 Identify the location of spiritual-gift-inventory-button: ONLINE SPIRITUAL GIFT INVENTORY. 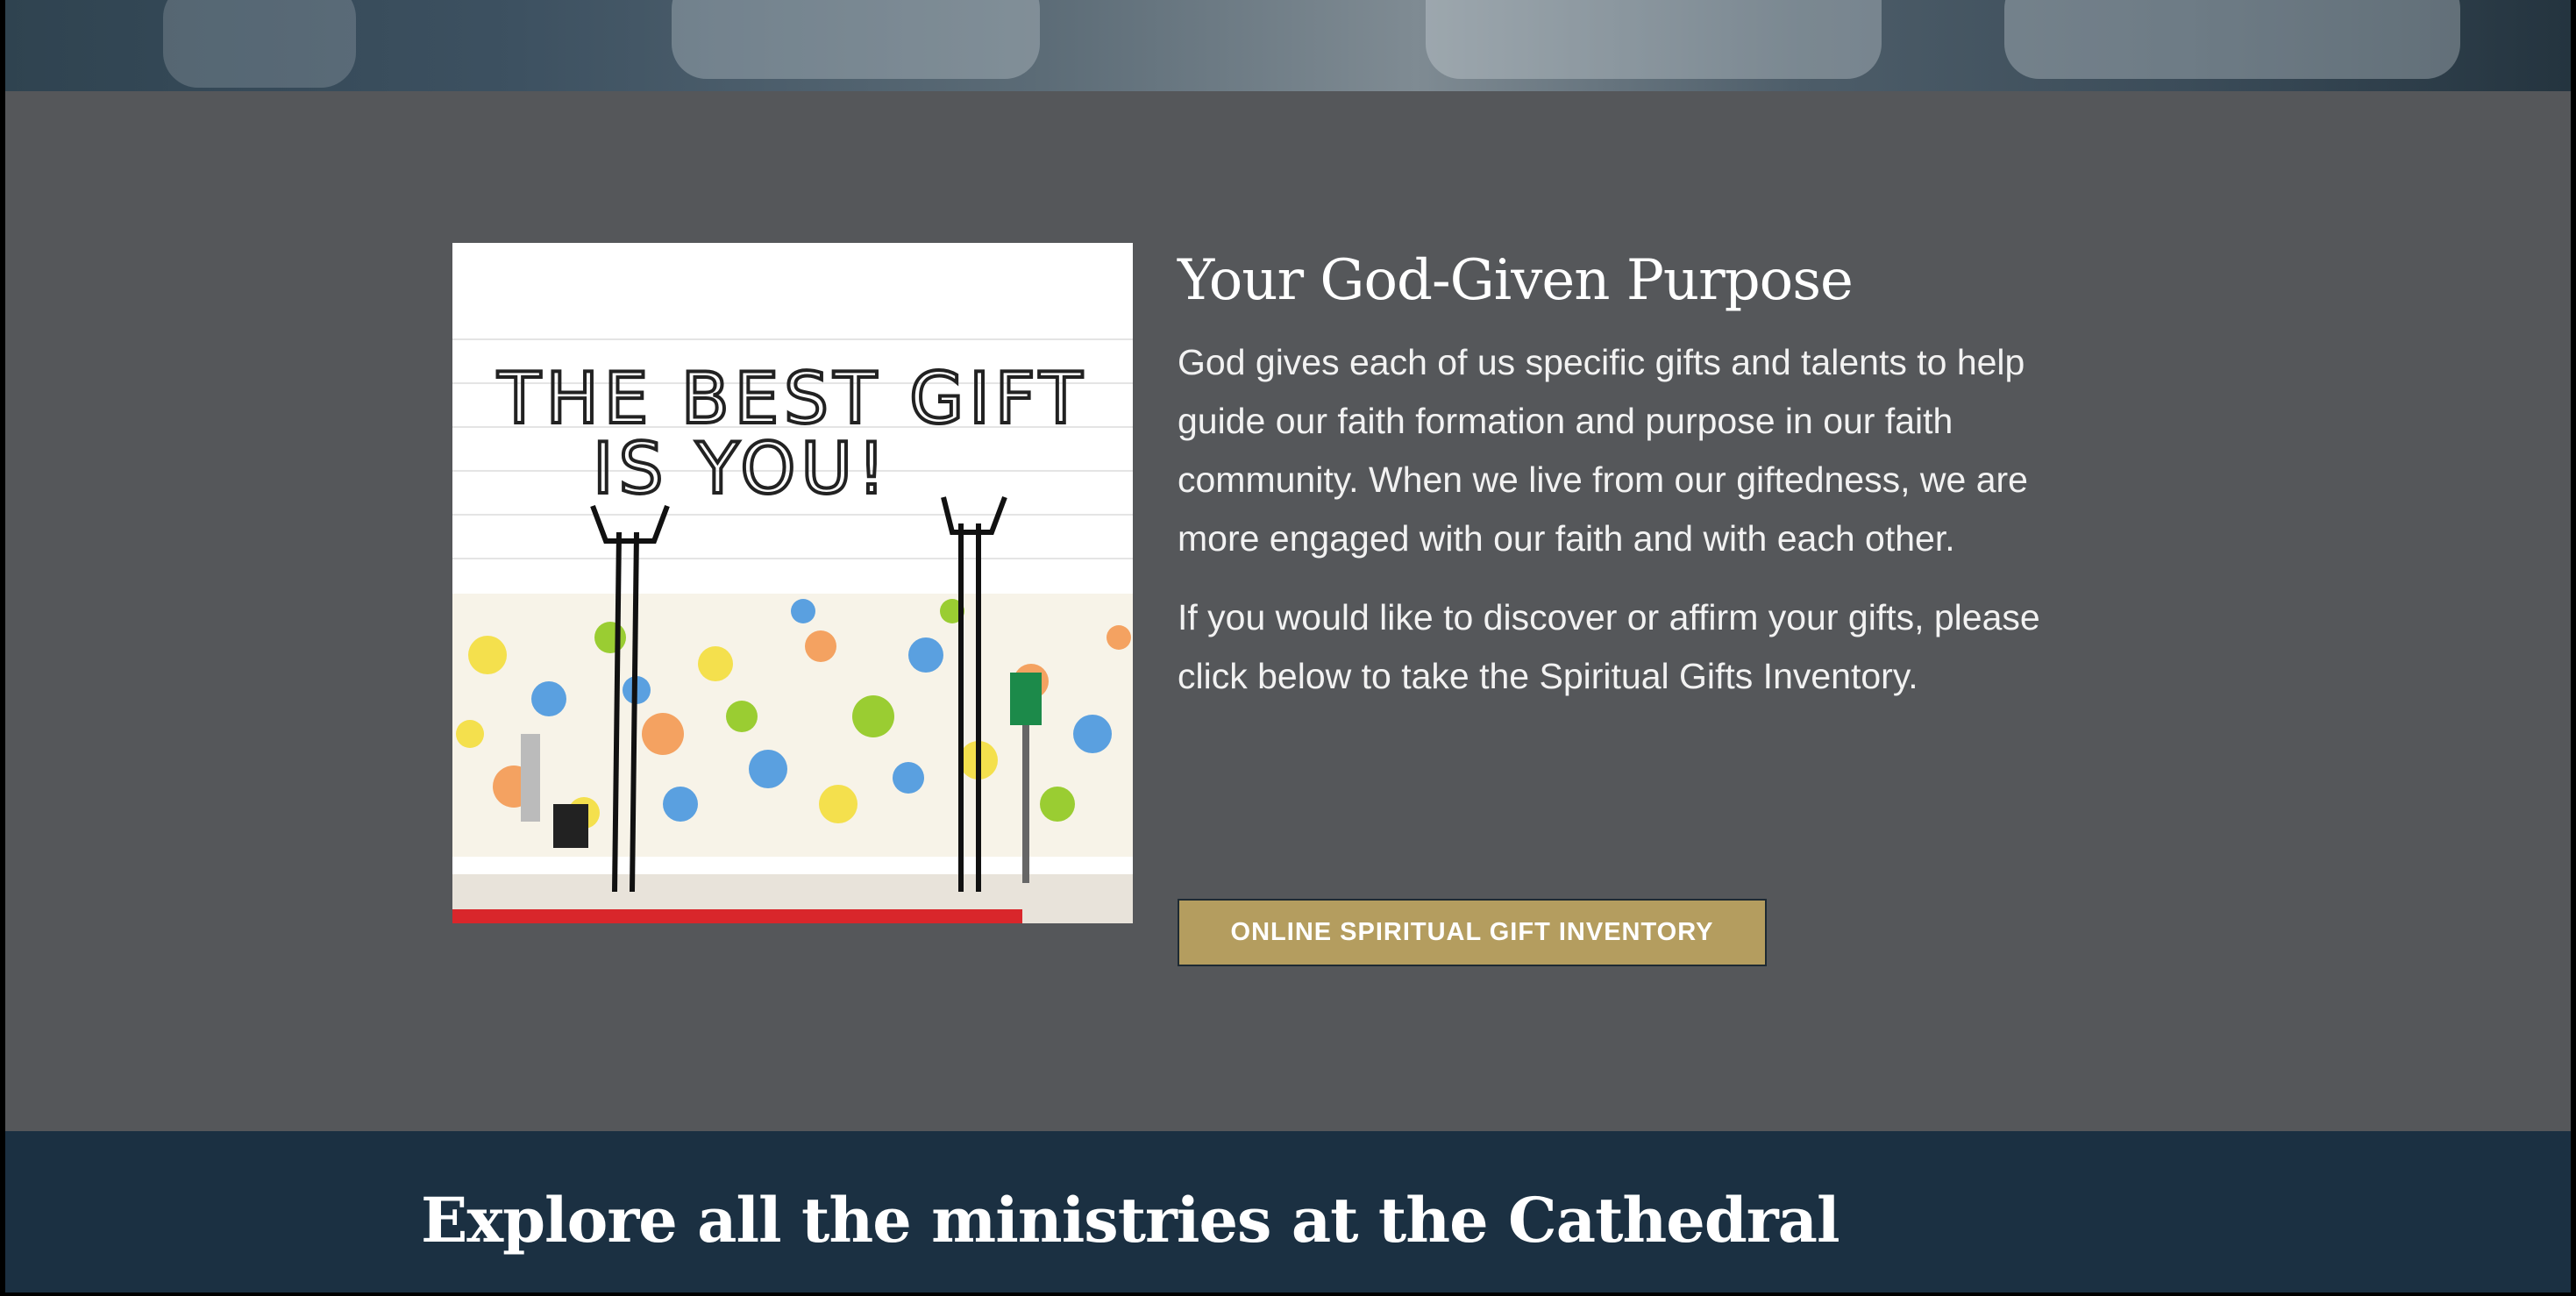
(1472, 933).